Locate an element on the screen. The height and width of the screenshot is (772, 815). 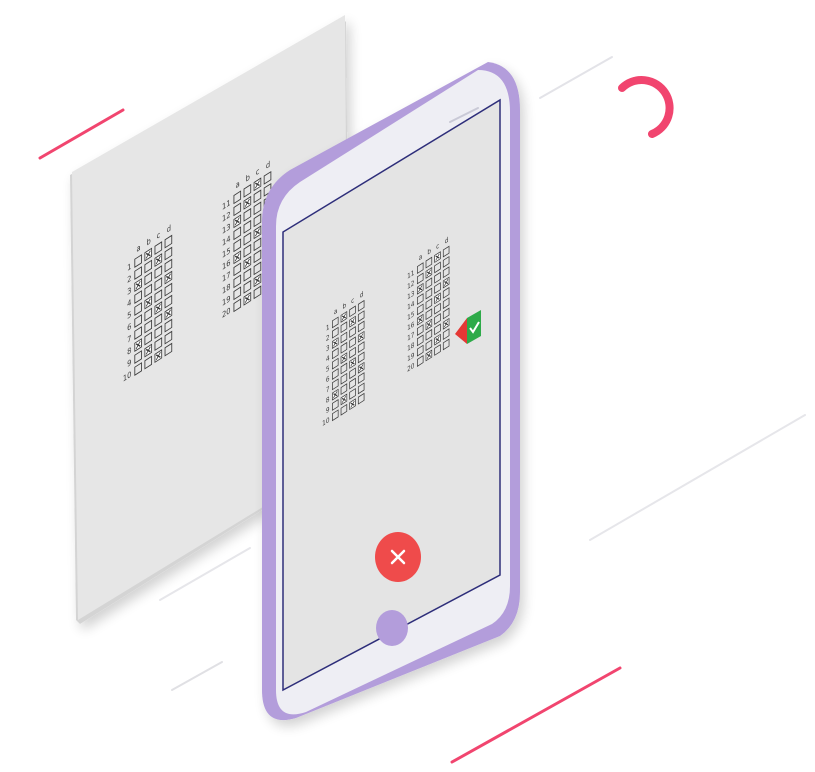
gray-line-right is located at coordinates (697, 477).